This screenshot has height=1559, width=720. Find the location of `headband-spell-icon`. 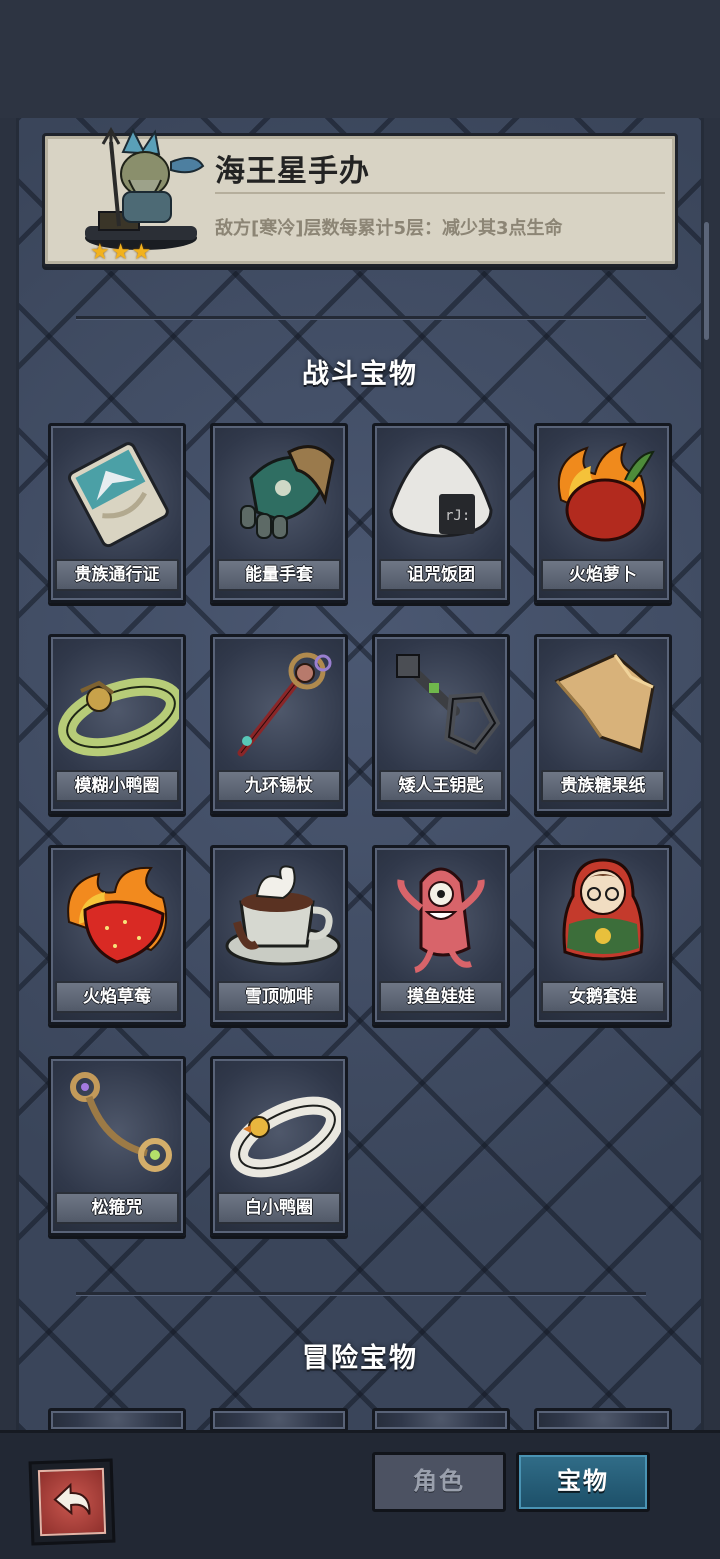

headband-spell-icon is located at coordinates (121, 1122).